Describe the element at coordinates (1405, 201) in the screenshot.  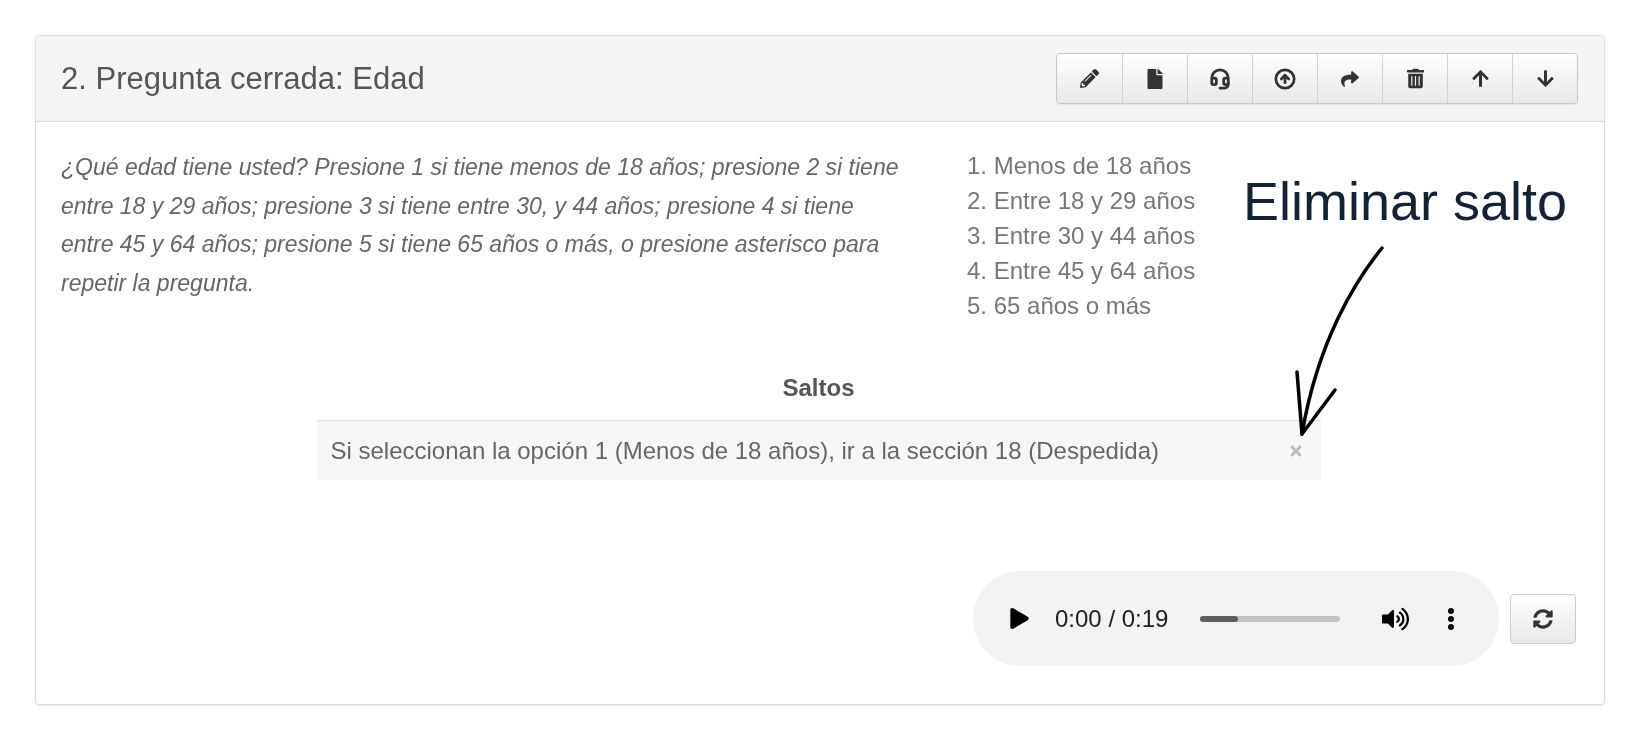
I see `annotation-label: Eliminar salto` at that location.